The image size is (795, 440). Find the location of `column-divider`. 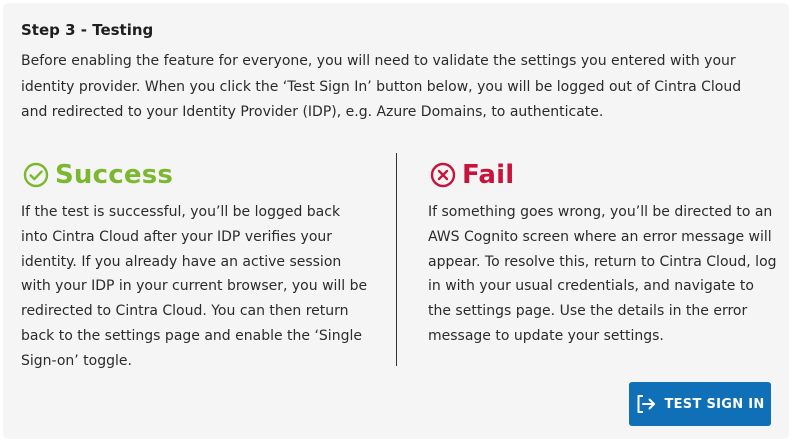

column-divider is located at coordinates (396, 259).